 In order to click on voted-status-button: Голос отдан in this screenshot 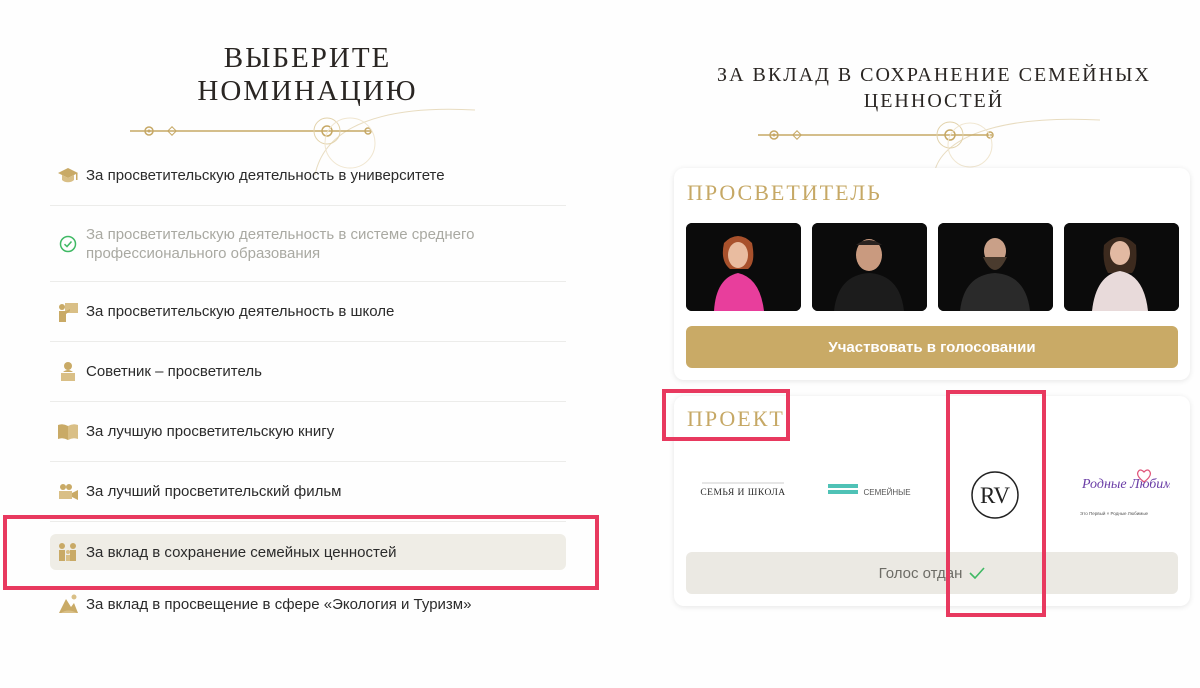, I will do `click(932, 573)`.